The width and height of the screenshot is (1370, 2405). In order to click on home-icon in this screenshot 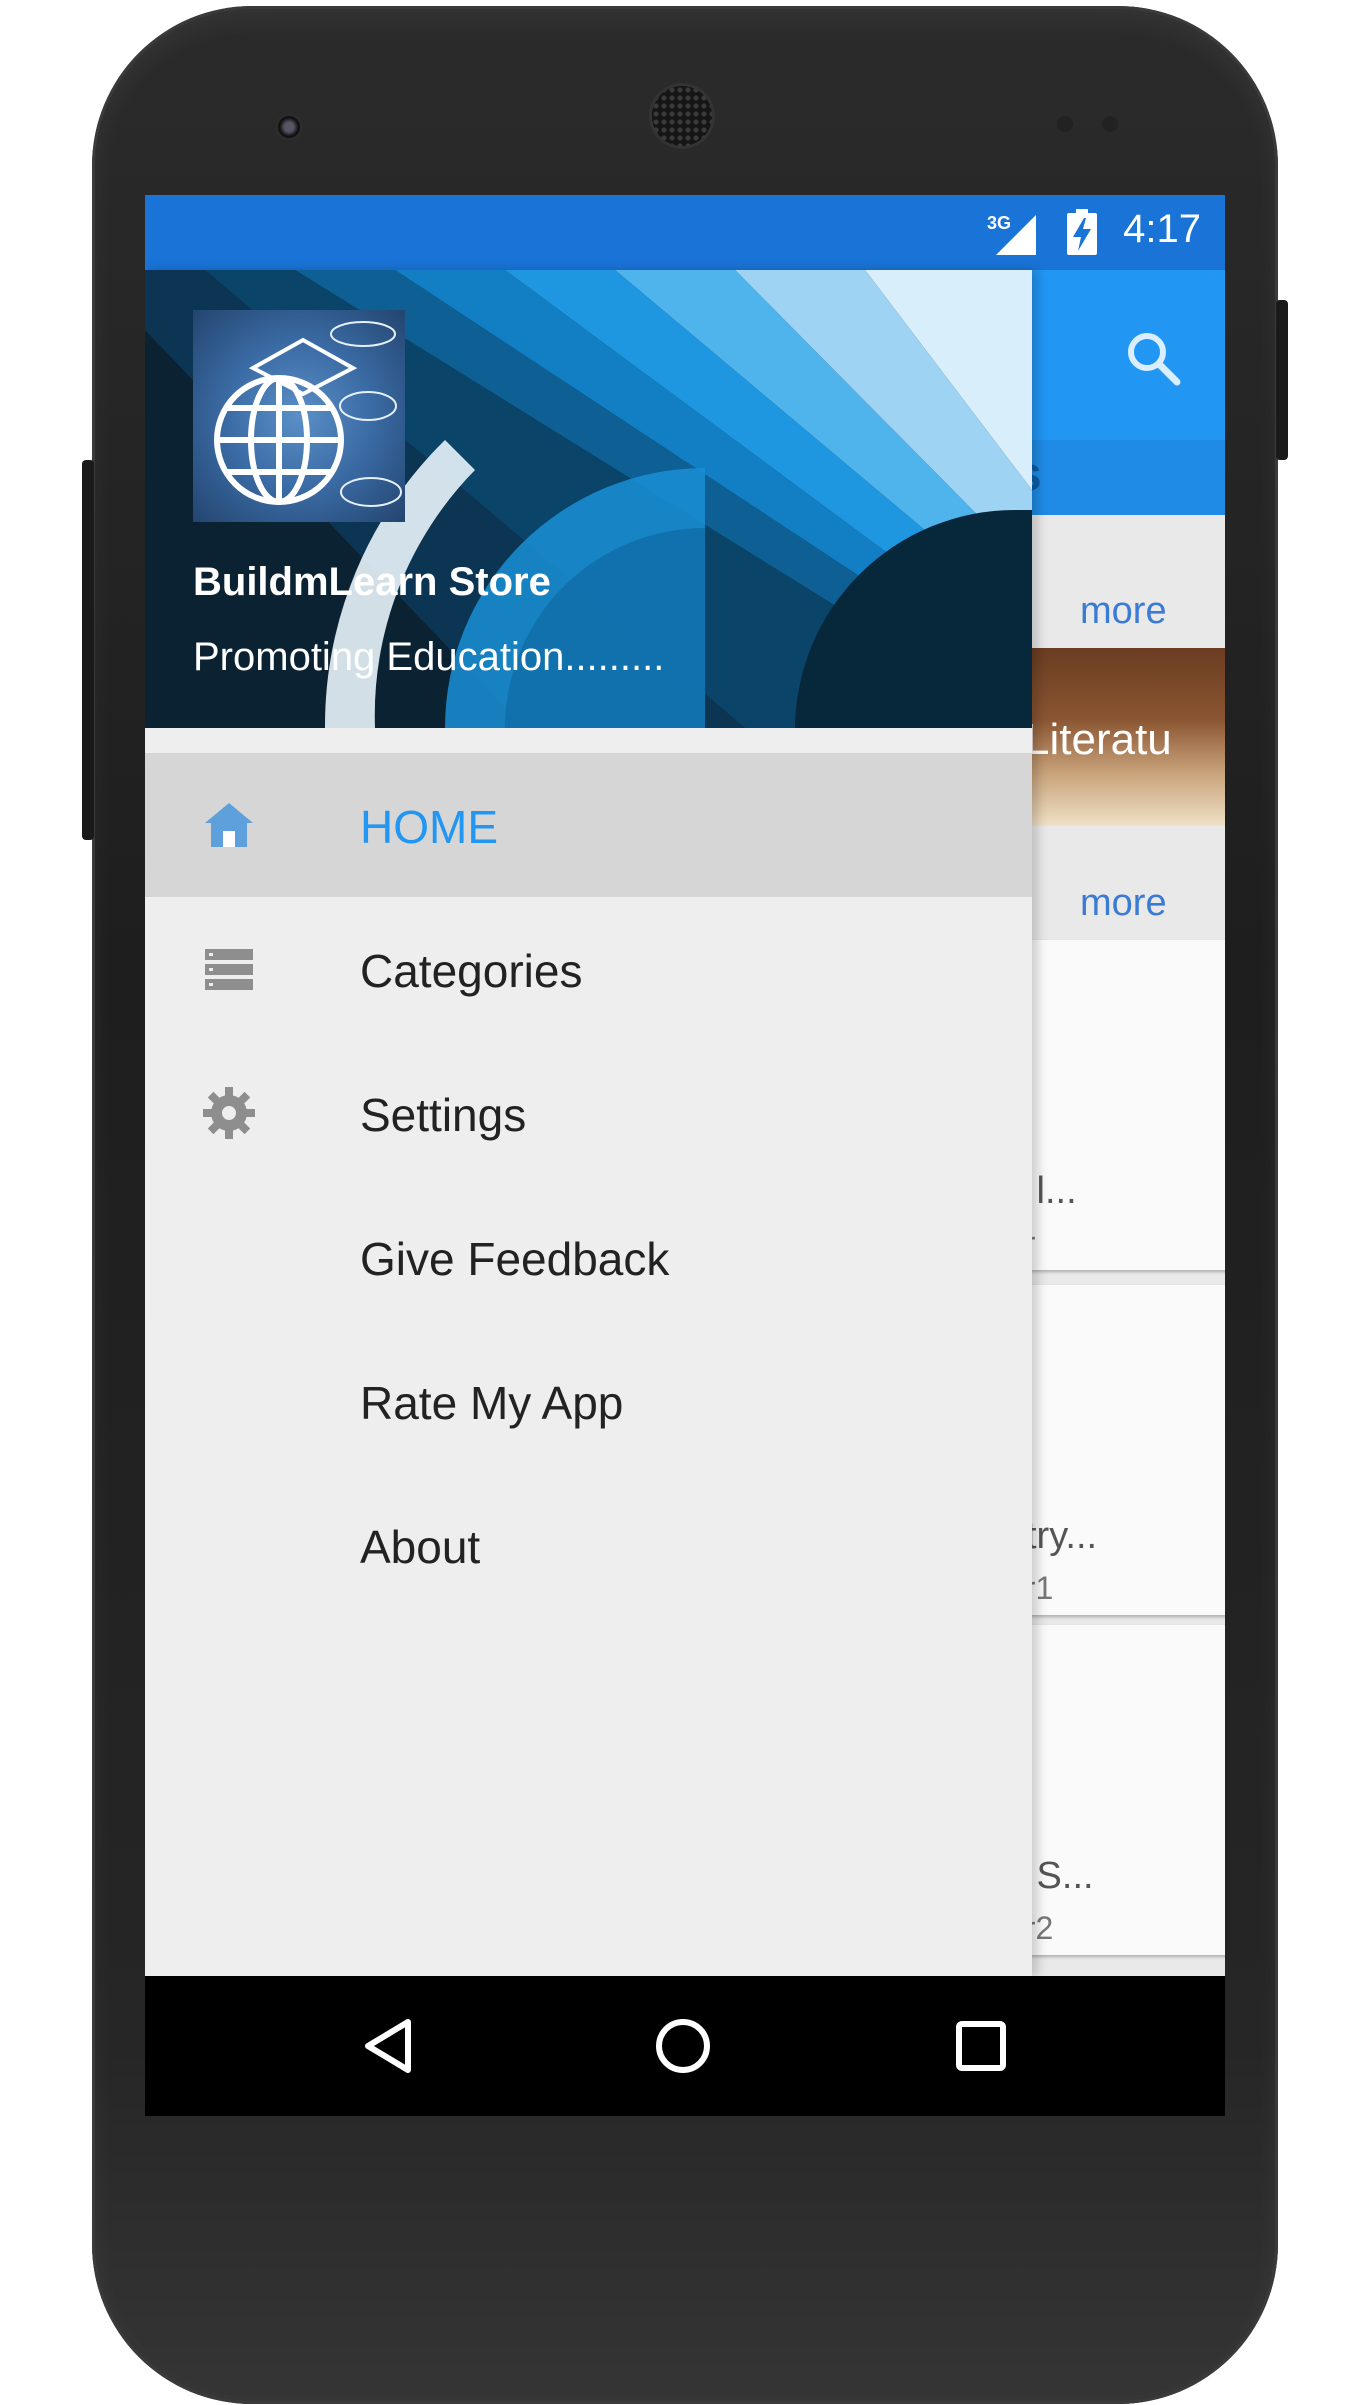, I will do `click(229, 825)`.